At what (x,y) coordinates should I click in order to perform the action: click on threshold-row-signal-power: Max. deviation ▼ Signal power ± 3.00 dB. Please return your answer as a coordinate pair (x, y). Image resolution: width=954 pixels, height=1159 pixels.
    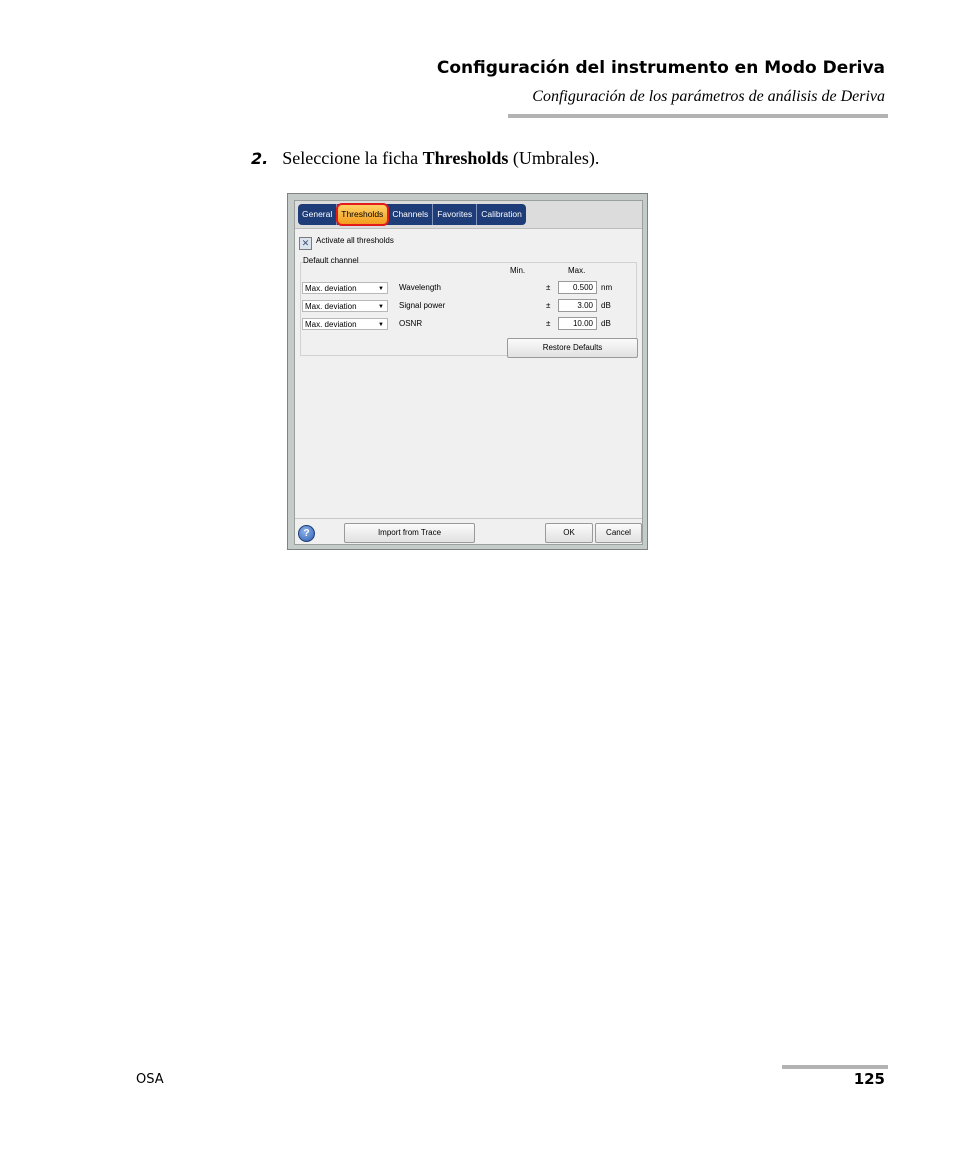
    Looking at the image, I should click on (470, 306).